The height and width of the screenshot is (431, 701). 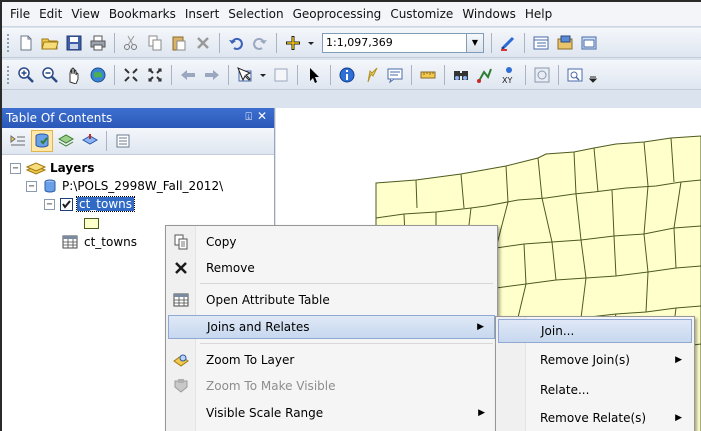 What do you see at coordinates (575, 75) in the screenshot?
I see `create-viewer-window-icon` at bounding box center [575, 75].